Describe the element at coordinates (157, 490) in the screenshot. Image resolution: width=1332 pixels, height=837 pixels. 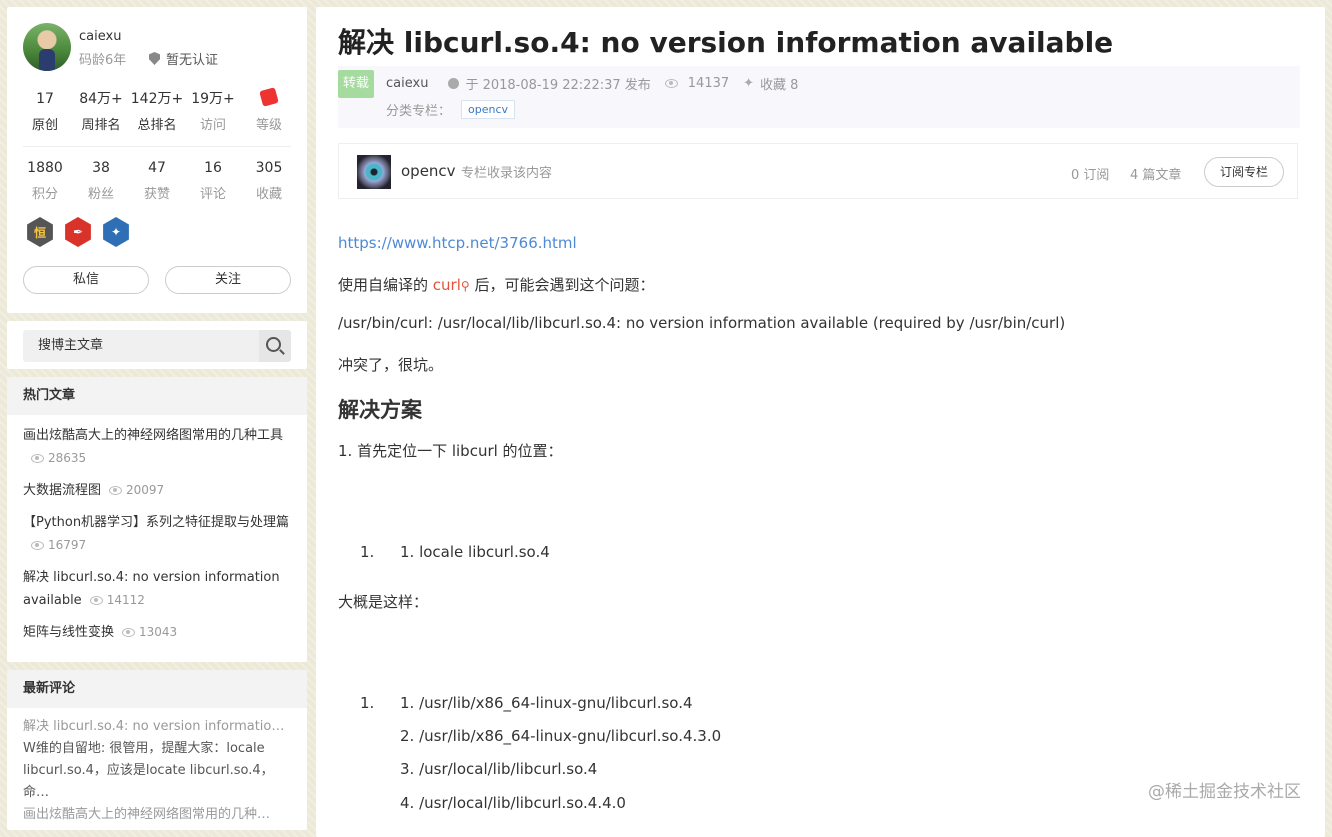
I see `list-item: 大数据流程图 20097` at that location.